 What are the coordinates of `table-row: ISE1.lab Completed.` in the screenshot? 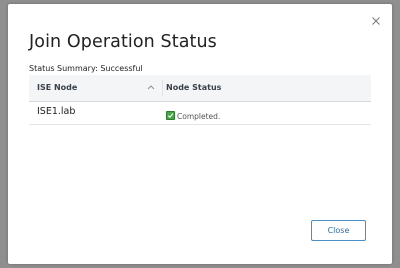 It's located at (200, 113).